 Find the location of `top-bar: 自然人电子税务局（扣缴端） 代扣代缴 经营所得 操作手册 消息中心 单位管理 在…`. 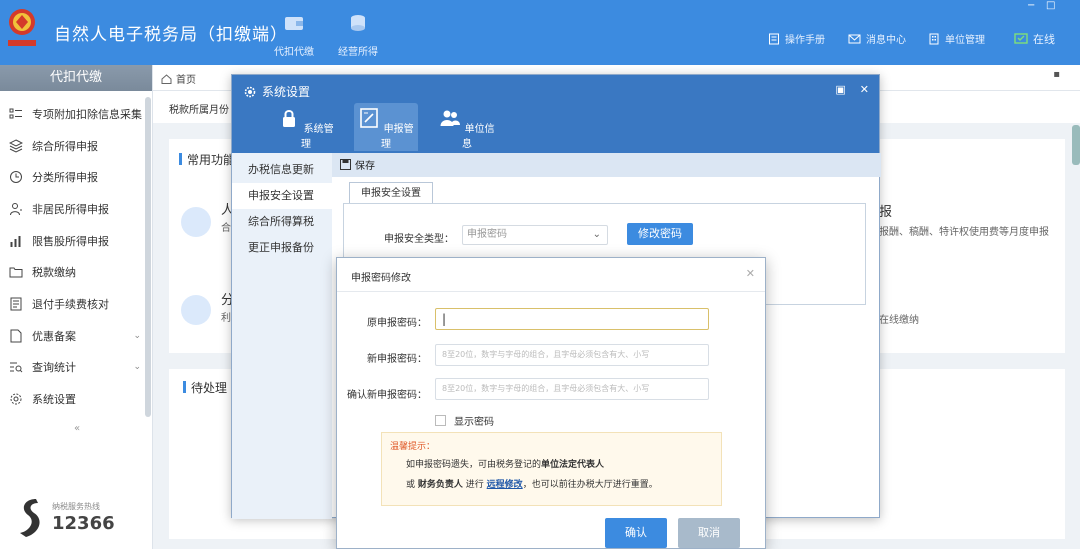

top-bar: 自然人电子税务局（扣缴端） 代扣代缴 经营所得 操作手册 消息中心 单位管理 在… is located at coordinates (540, 32).